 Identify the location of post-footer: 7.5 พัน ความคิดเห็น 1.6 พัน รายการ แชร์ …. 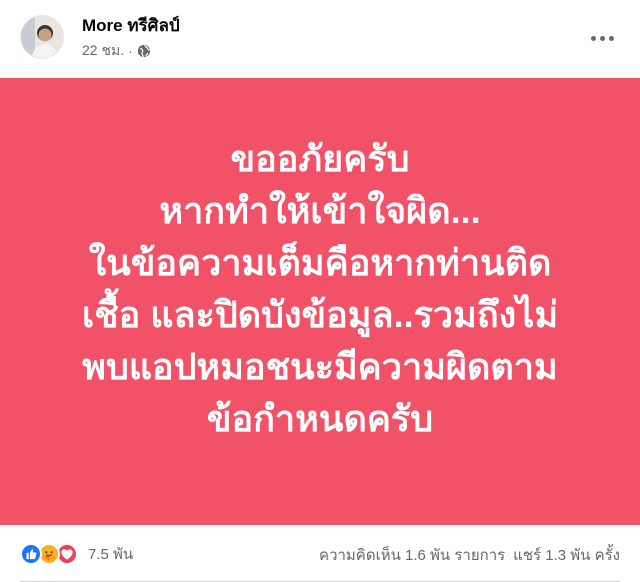
(320, 553).